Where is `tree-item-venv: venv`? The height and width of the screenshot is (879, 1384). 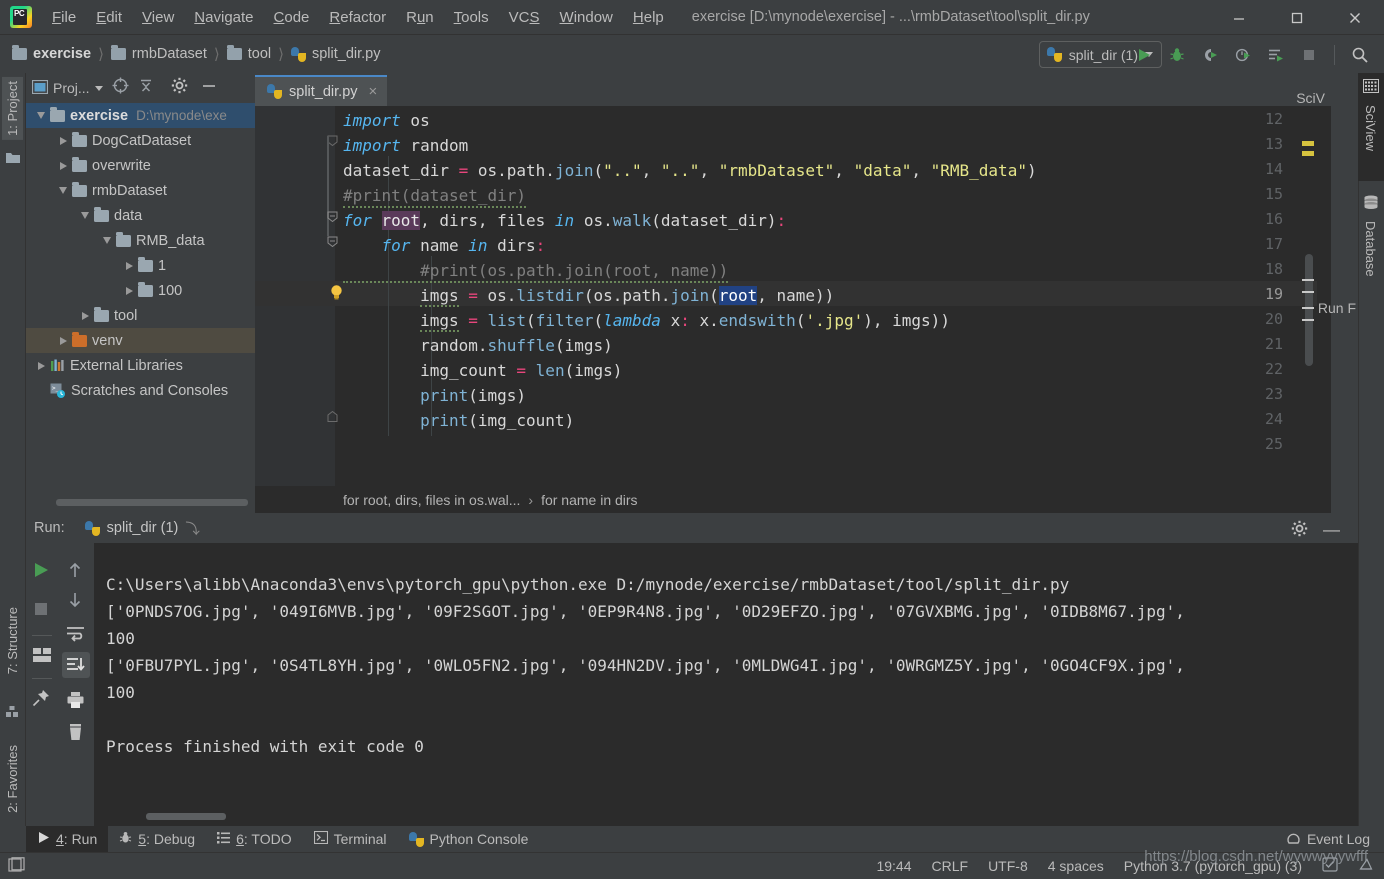 tree-item-venv: venv is located at coordinates (140, 340).